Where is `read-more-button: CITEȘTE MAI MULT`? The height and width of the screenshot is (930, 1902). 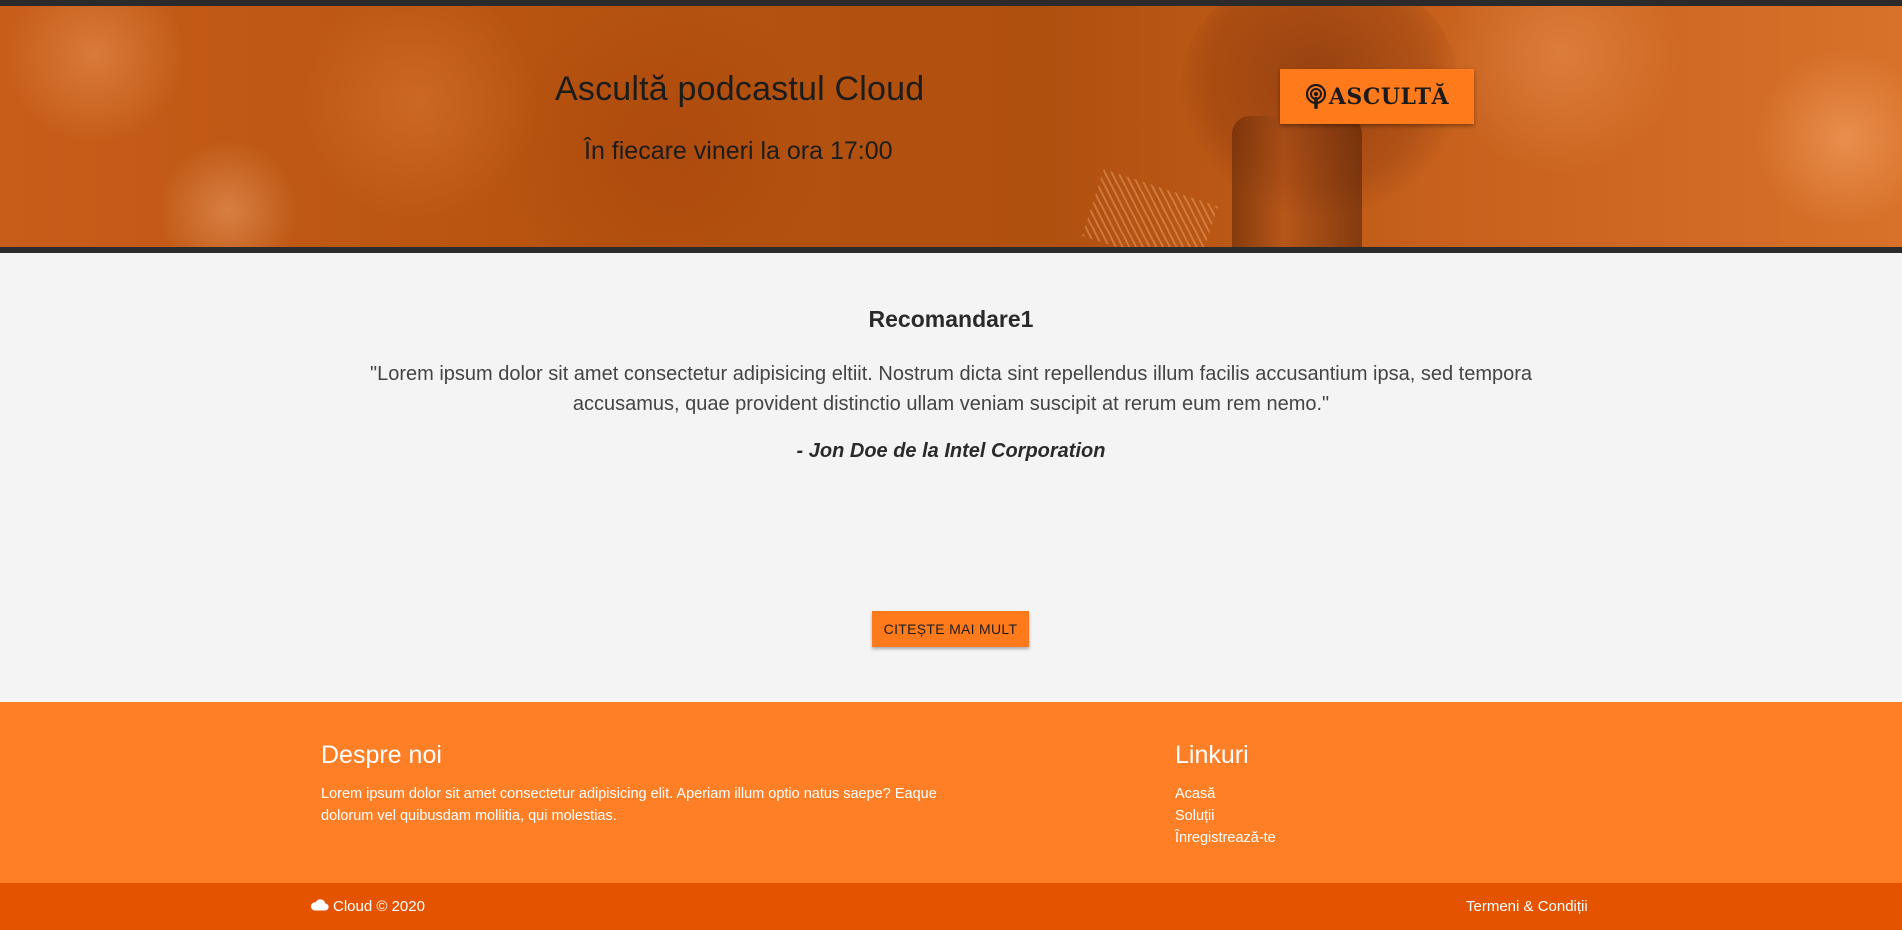
read-more-button: CITEȘTE MAI MULT is located at coordinates (950, 629).